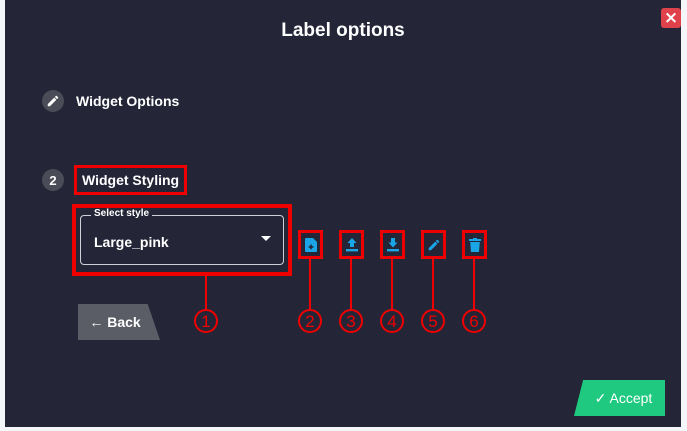 Image resolution: width=687 pixels, height=431 pixels. Describe the element at coordinates (53, 180) in the screenshot. I see `step-2-number: 2` at that location.